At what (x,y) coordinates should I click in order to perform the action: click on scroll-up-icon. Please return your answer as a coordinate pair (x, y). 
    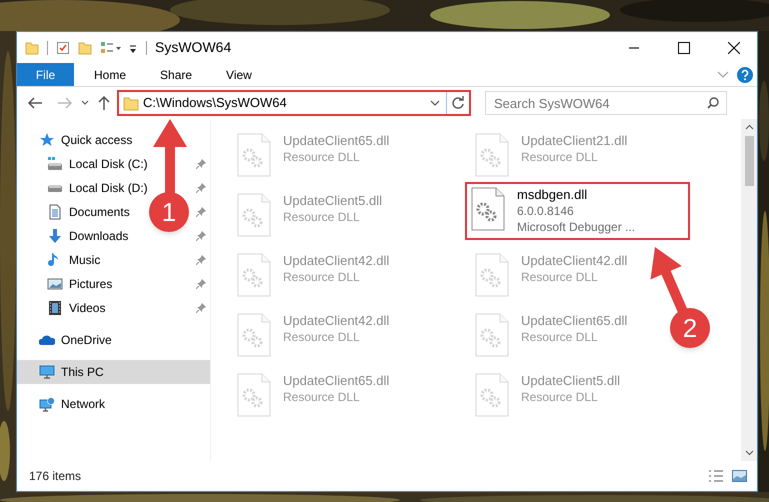
    Looking at the image, I should click on (749, 127).